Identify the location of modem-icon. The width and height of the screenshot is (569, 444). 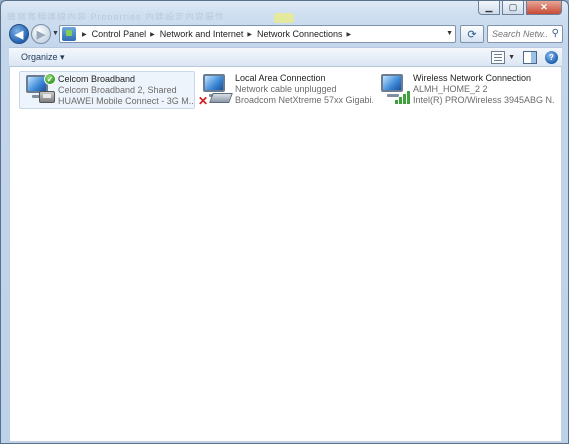
(47, 97).